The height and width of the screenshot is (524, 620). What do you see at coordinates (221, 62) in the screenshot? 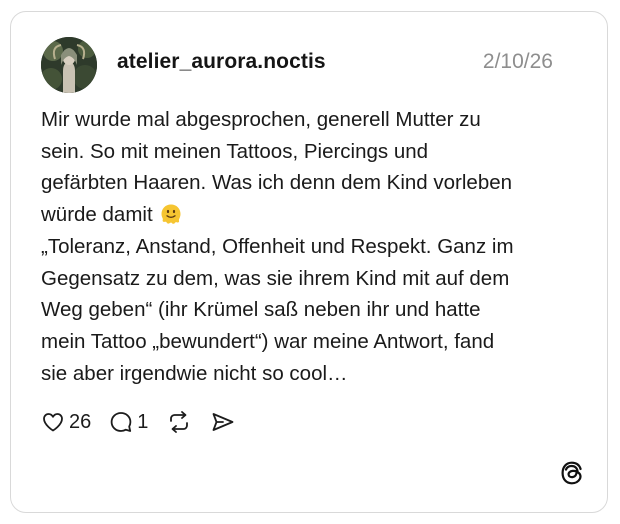
I see `username: atelier_aurora.noctis` at bounding box center [221, 62].